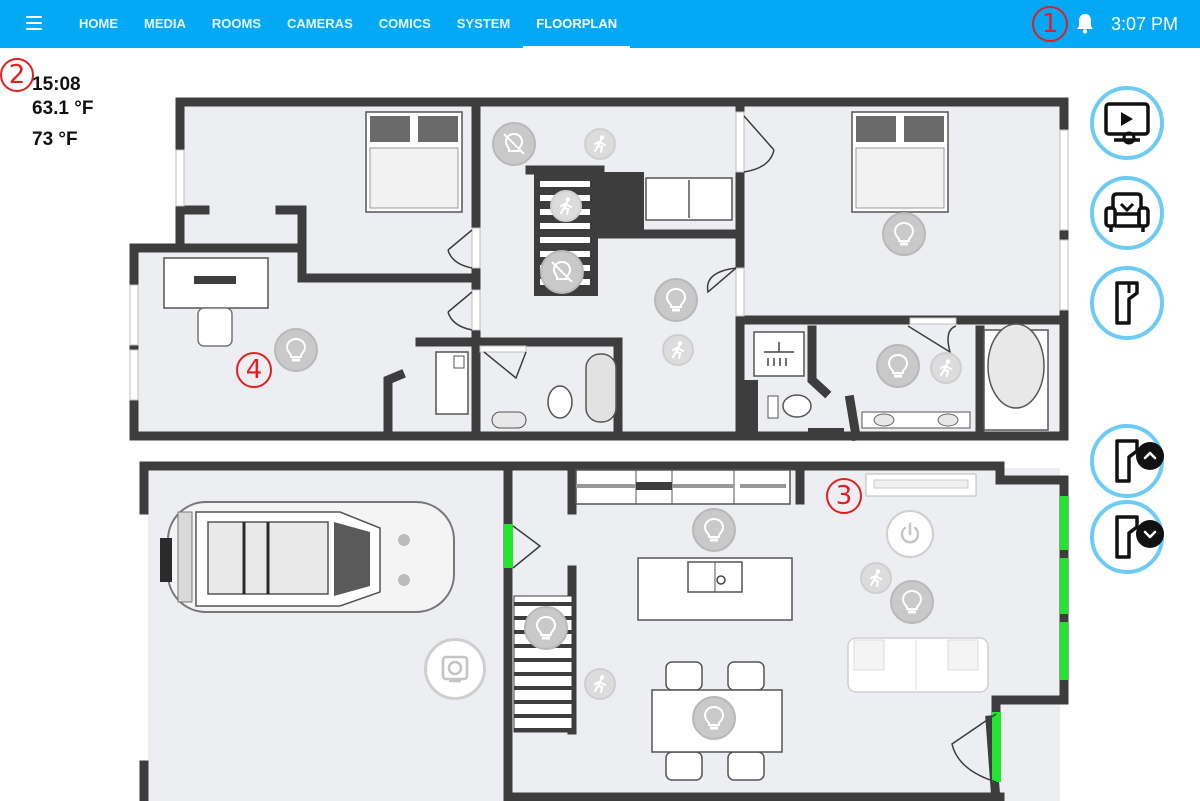 The width and height of the screenshot is (1200, 801). I want to click on media-player-icon, so click(1127, 123).